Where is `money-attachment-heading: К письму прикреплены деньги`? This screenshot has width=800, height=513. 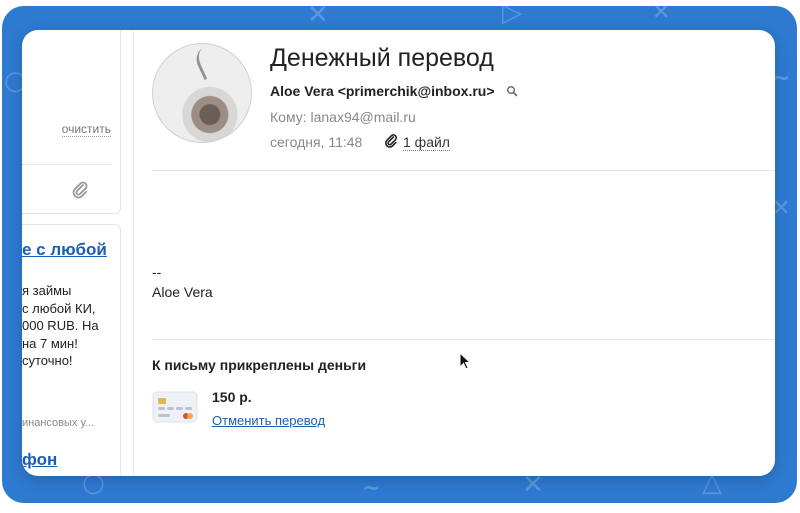 money-attachment-heading: К письму прикреплены деньги is located at coordinates (259, 365).